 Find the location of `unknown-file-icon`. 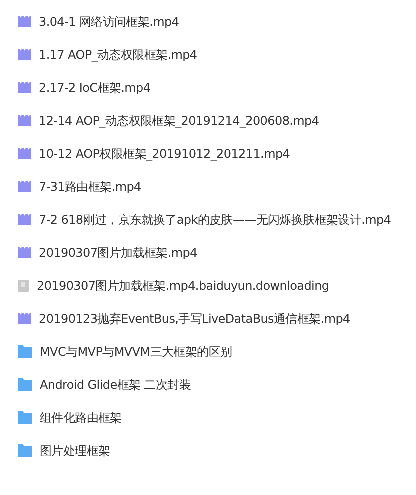

unknown-file-icon is located at coordinates (23, 286).